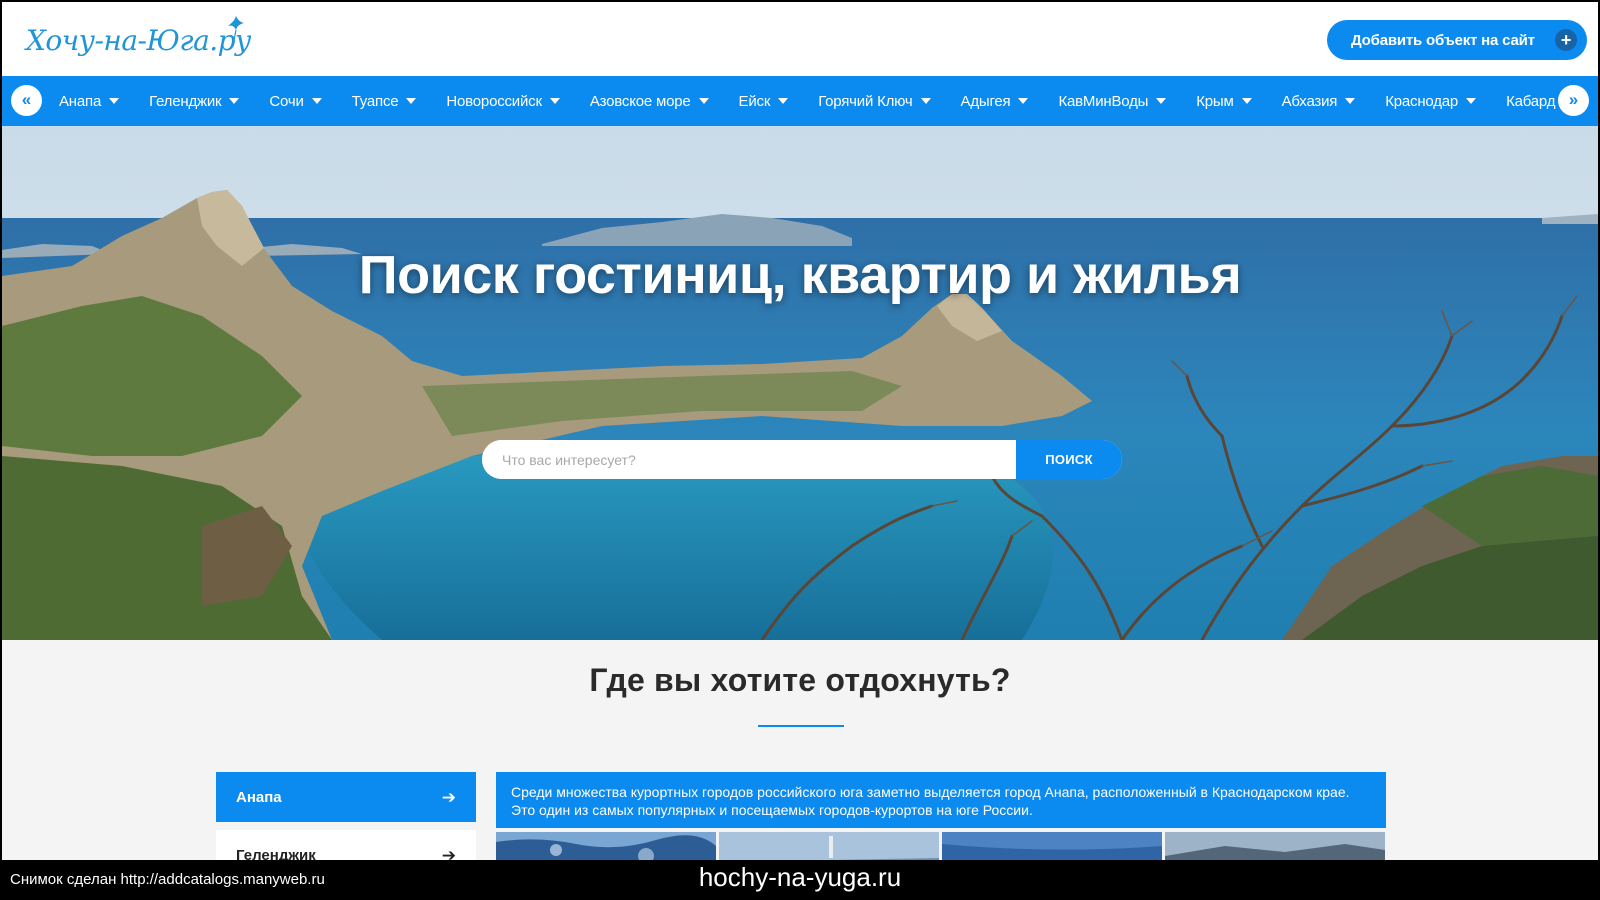 This screenshot has width=1600, height=900. I want to click on nav-item-novorossiysk: Новороссийск, so click(502, 101).